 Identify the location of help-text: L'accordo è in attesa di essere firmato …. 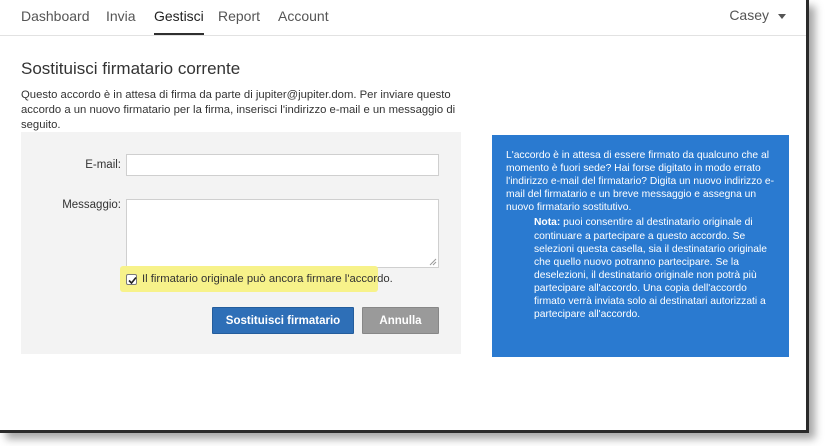
(640, 182).